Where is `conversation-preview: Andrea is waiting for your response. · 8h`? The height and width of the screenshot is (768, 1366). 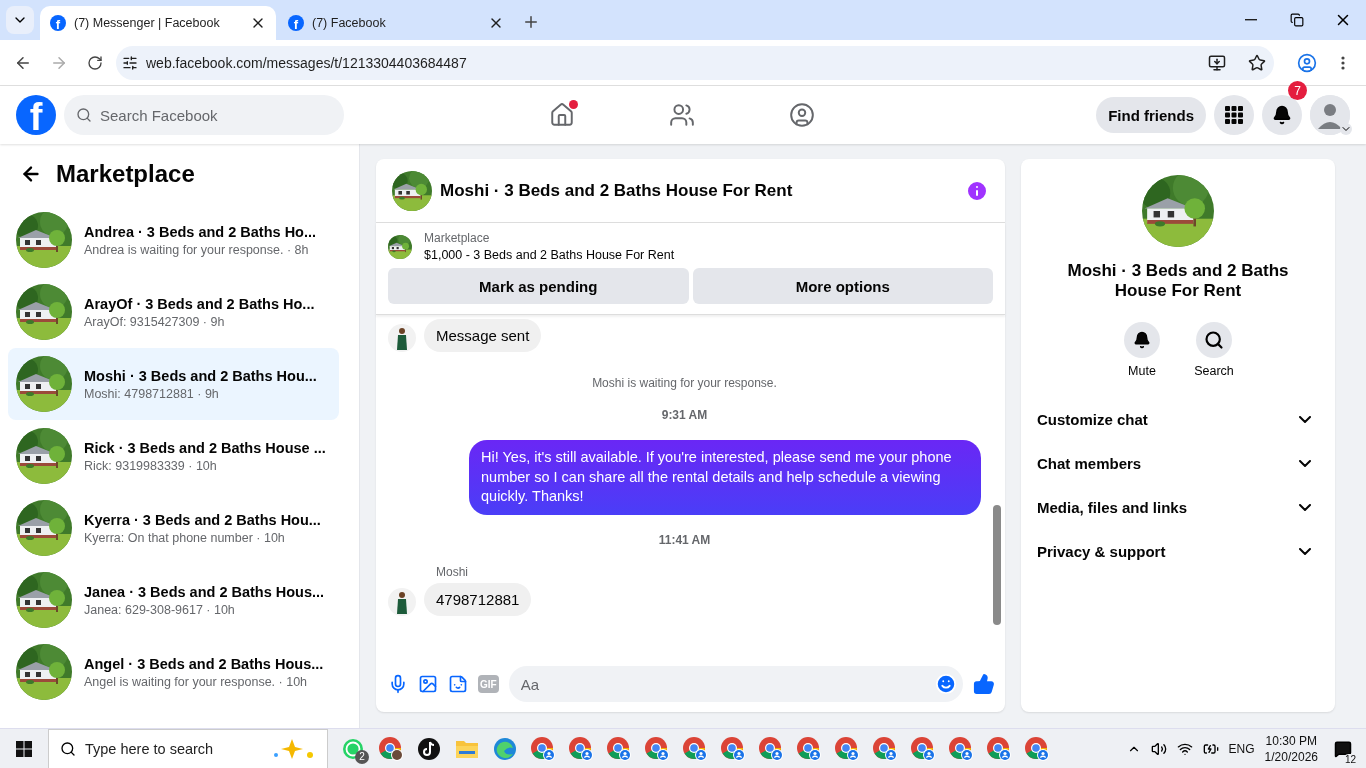
conversation-preview: Andrea is waiting for your response. · 8h is located at coordinates (197, 249).